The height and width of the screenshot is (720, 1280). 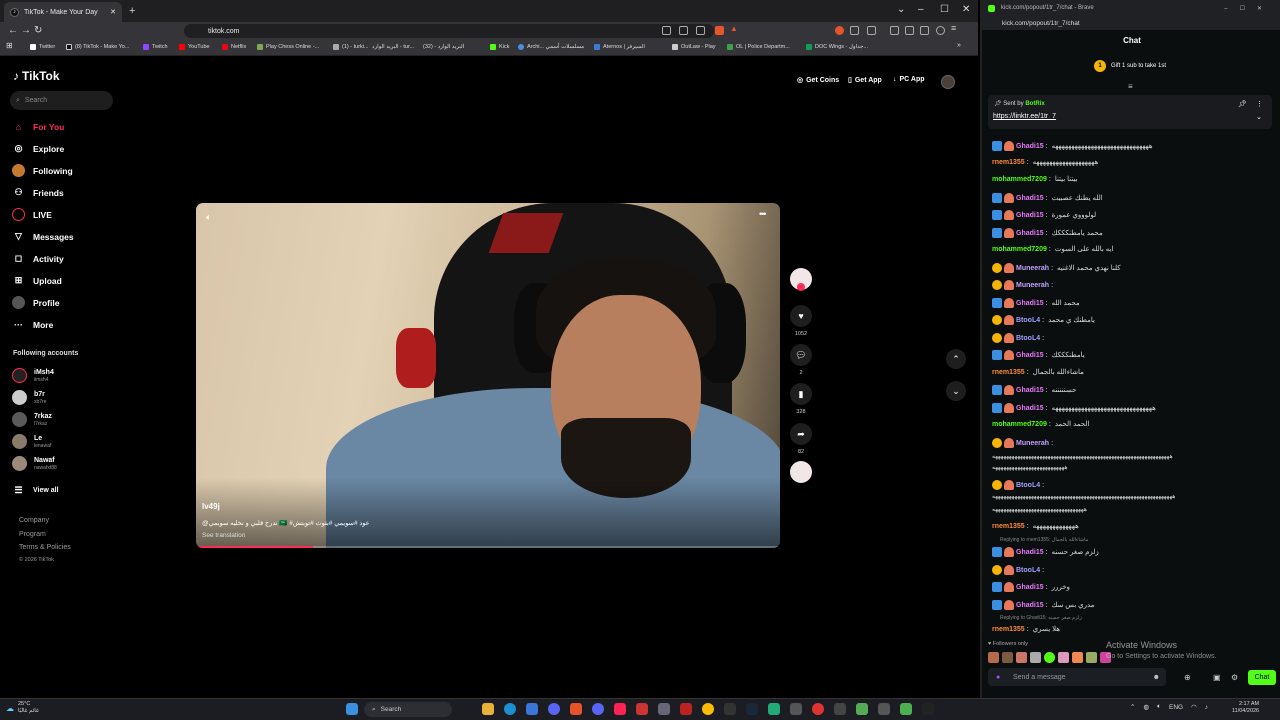 What do you see at coordinates (871, 30) in the screenshot?
I see `sidebar-icon` at bounding box center [871, 30].